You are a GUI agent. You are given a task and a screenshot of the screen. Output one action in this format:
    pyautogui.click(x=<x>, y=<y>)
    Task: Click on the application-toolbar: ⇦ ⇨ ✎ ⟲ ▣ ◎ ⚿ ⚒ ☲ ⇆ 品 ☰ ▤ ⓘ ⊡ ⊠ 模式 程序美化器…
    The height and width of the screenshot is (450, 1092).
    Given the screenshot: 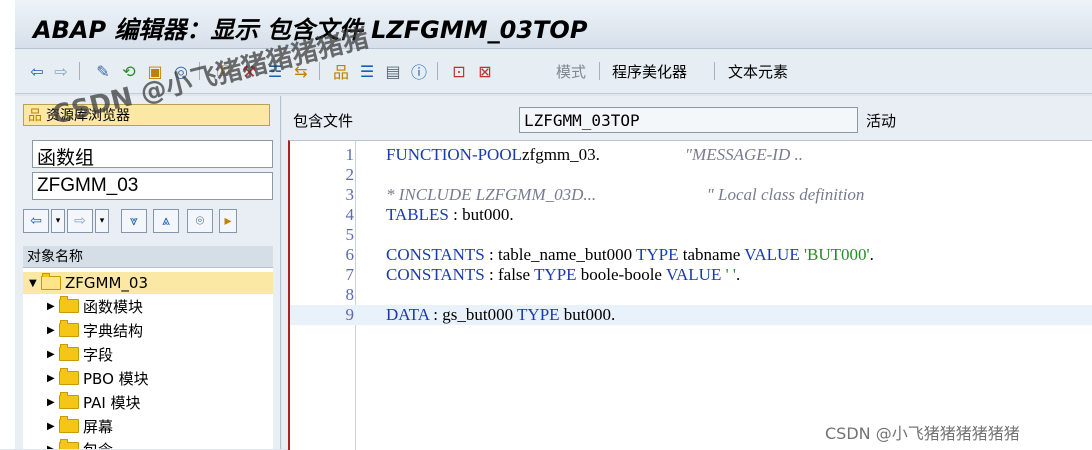 What is the action you would take?
    pyautogui.click(x=553, y=71)
    